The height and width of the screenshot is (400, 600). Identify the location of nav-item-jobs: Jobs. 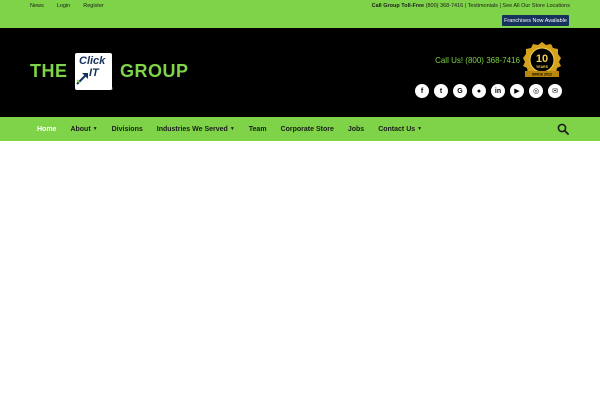
(356, 129).